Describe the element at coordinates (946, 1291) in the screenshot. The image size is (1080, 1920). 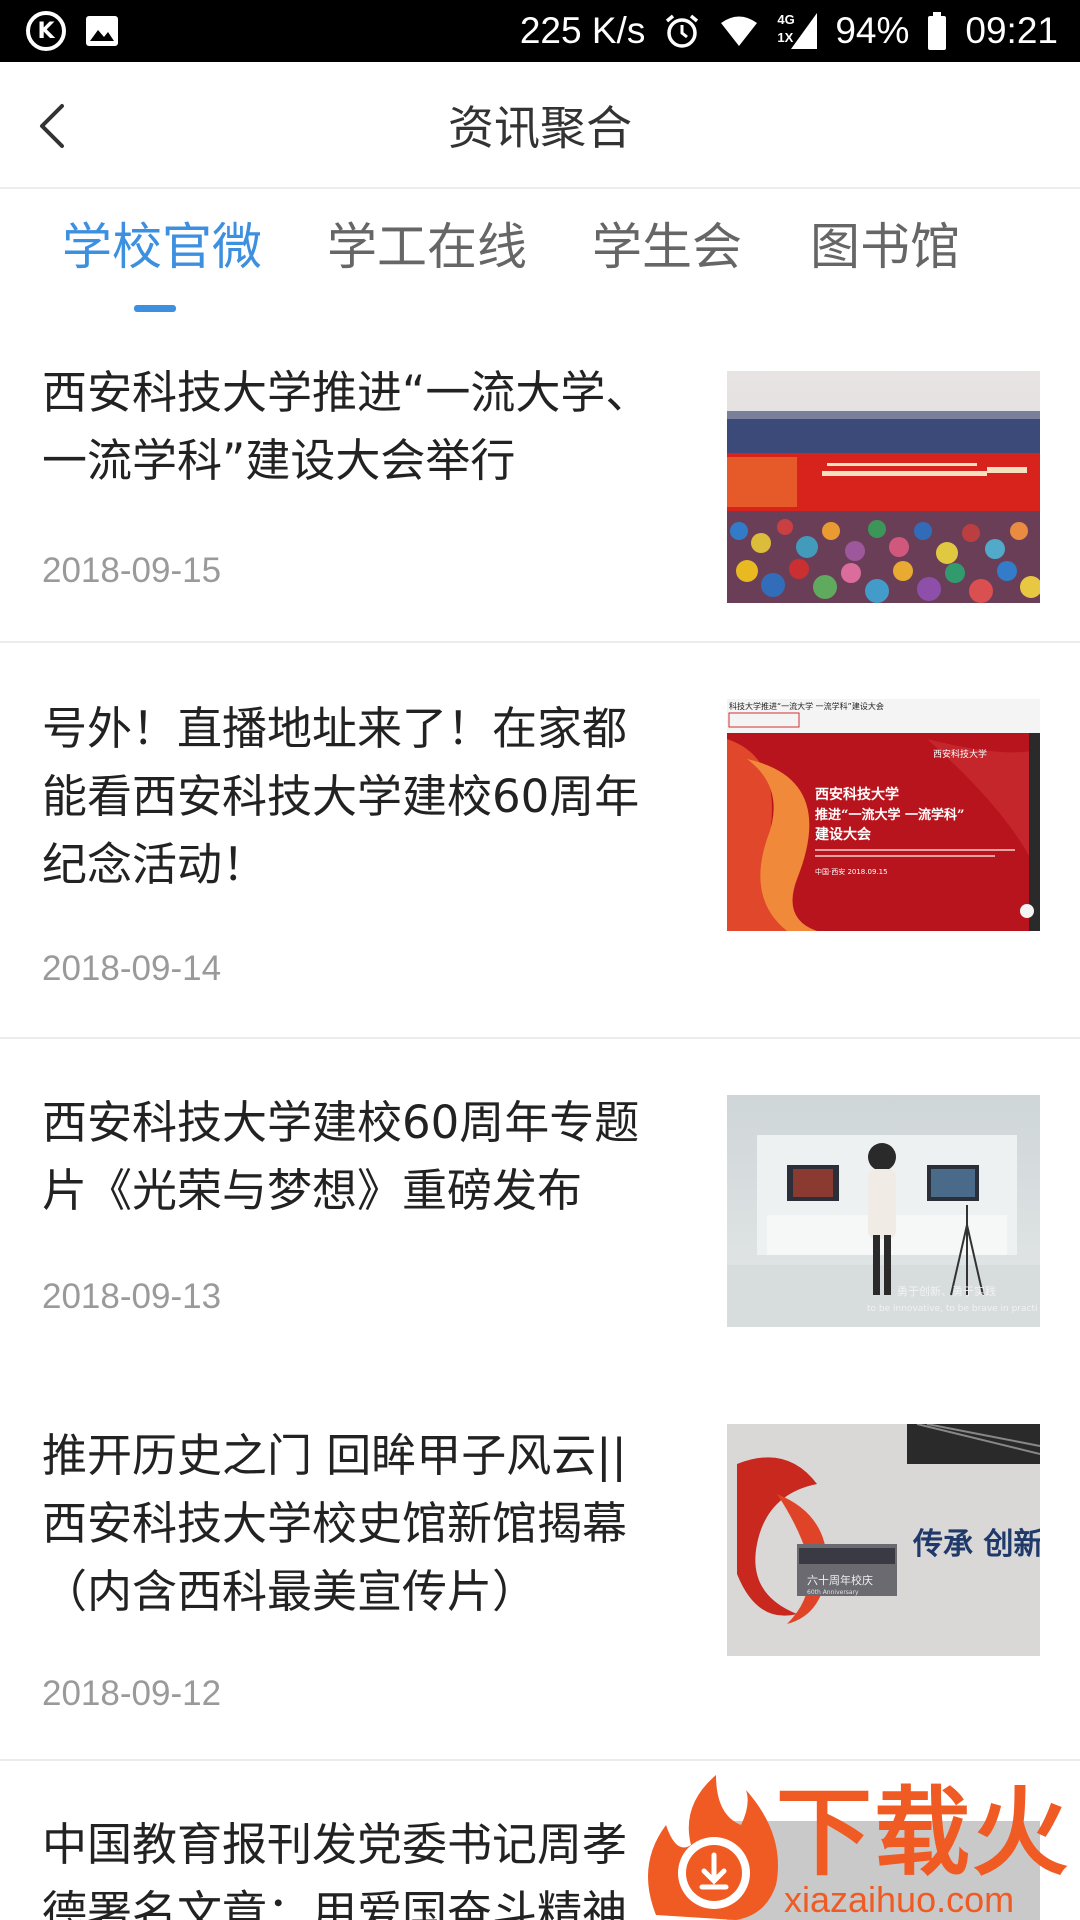
I see `thumb-subtitle-cn: 勇于创新、勇于实践` at that location.